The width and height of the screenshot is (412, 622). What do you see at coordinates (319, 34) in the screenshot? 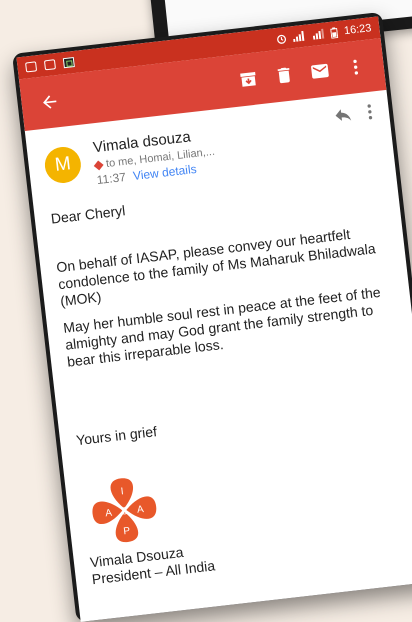
I see `signal-2-icon` at bounding box center [319, 34].